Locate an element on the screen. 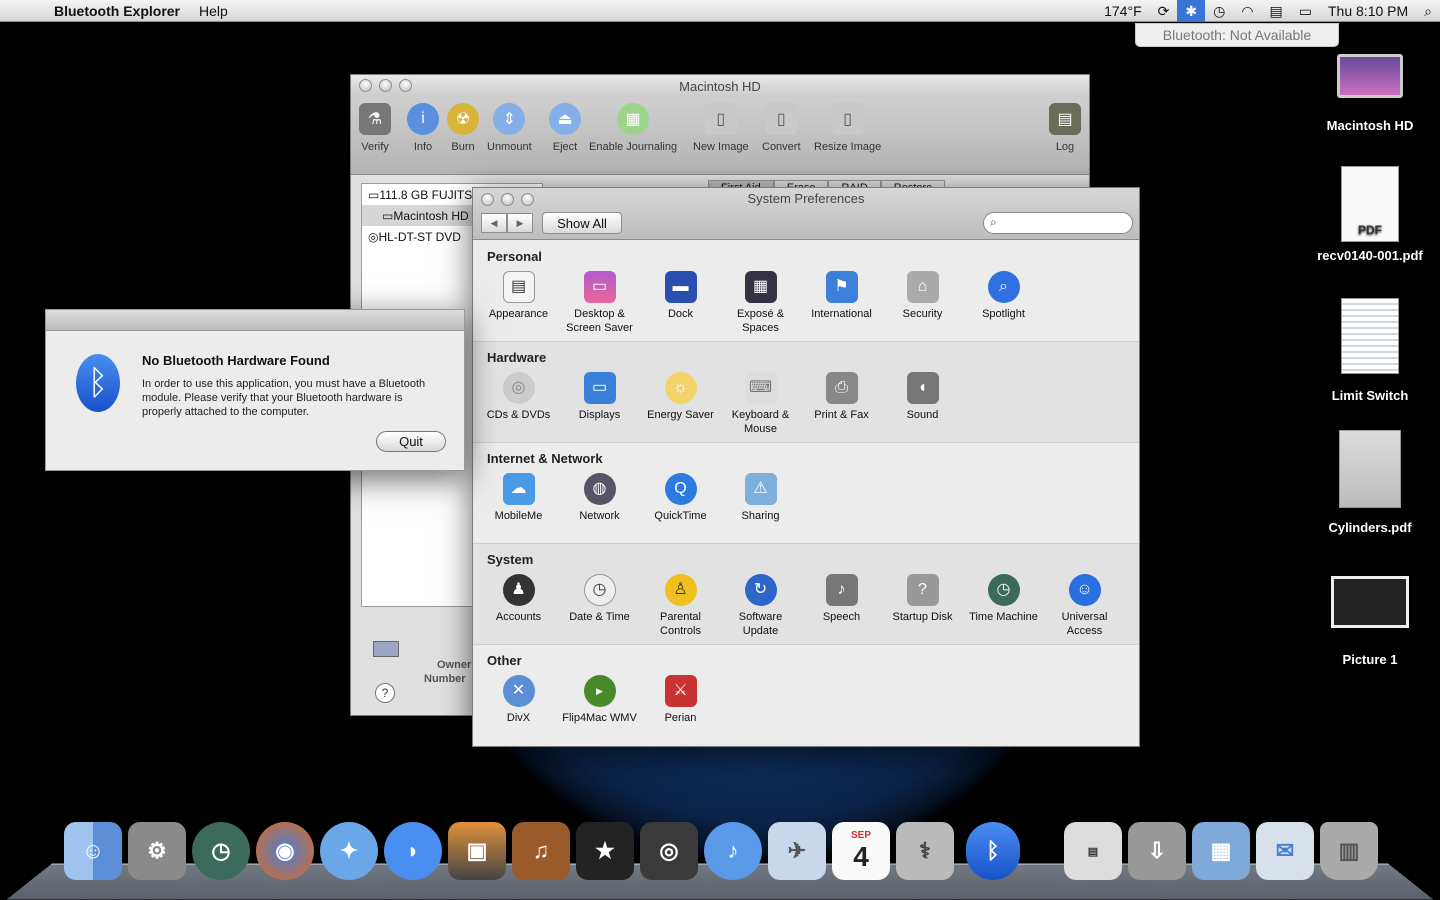 The height and width of the screenshot is (900, 1440). pane-parental-controls: ♙ Parental Controls is located at coordinates (680, 606).